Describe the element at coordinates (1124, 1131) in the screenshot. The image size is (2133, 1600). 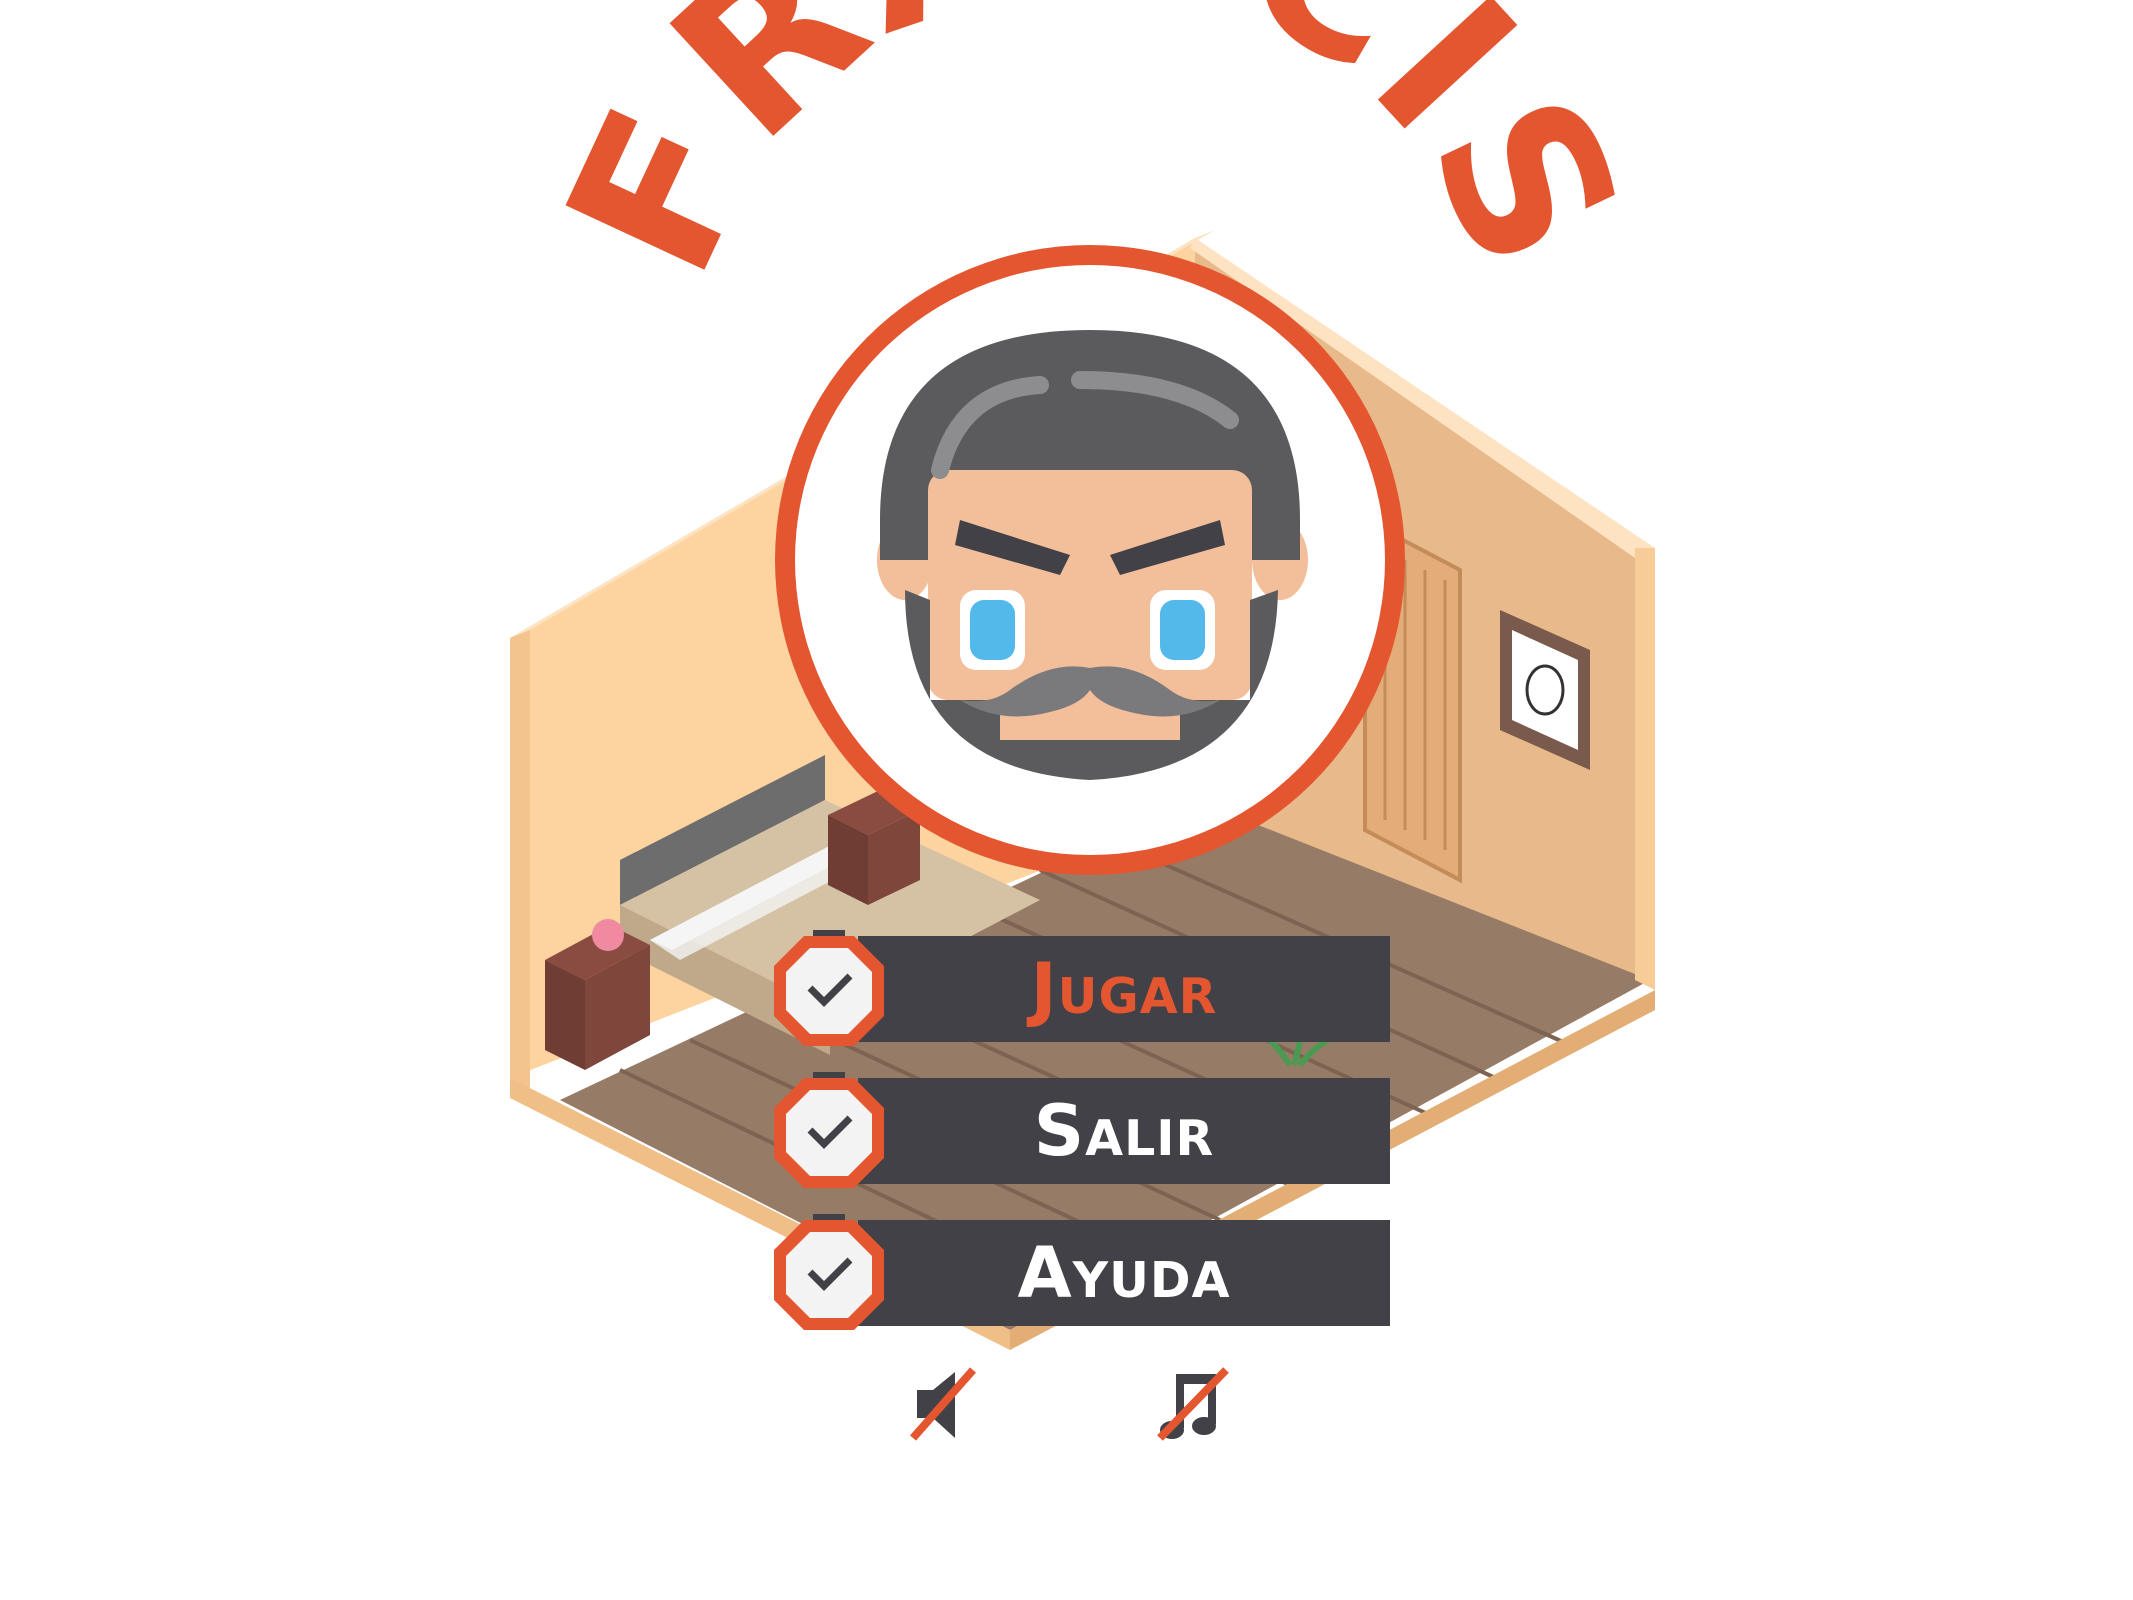
I see `menu-label-salir: Salir` at that location.